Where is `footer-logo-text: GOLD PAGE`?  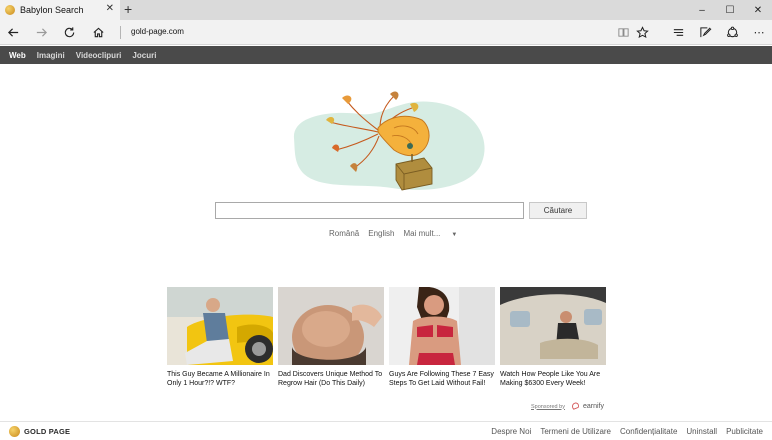 footer-logo-text: GOLD PAGE is located at coordinates (47, 431).